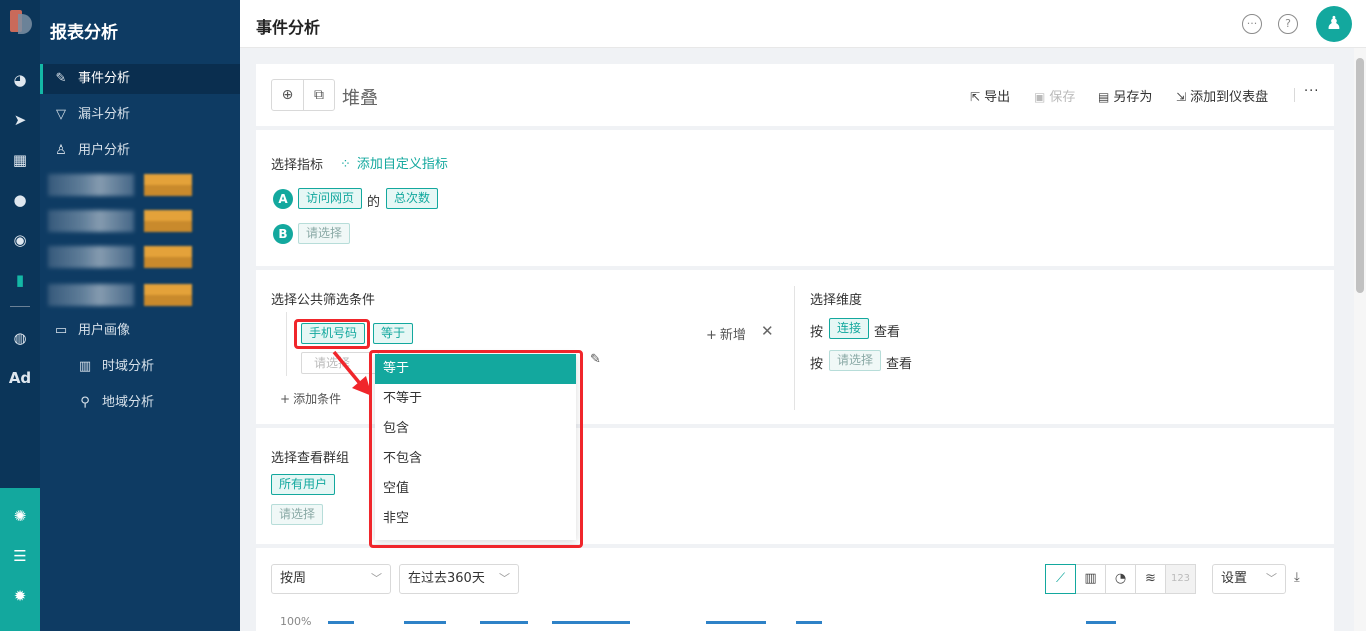  I want to click on metric-b-select-tag: 请选择, so click(324, 233).